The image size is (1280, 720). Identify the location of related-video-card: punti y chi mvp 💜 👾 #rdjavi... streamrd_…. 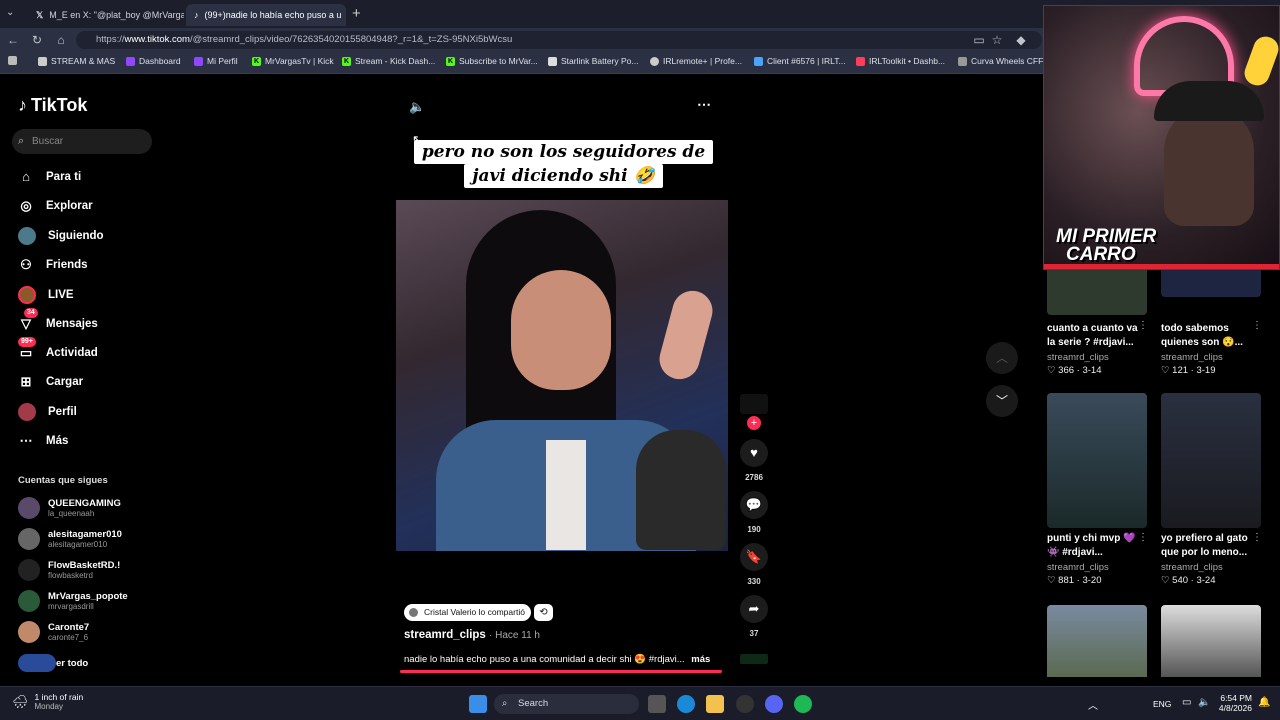
(1102, 489).